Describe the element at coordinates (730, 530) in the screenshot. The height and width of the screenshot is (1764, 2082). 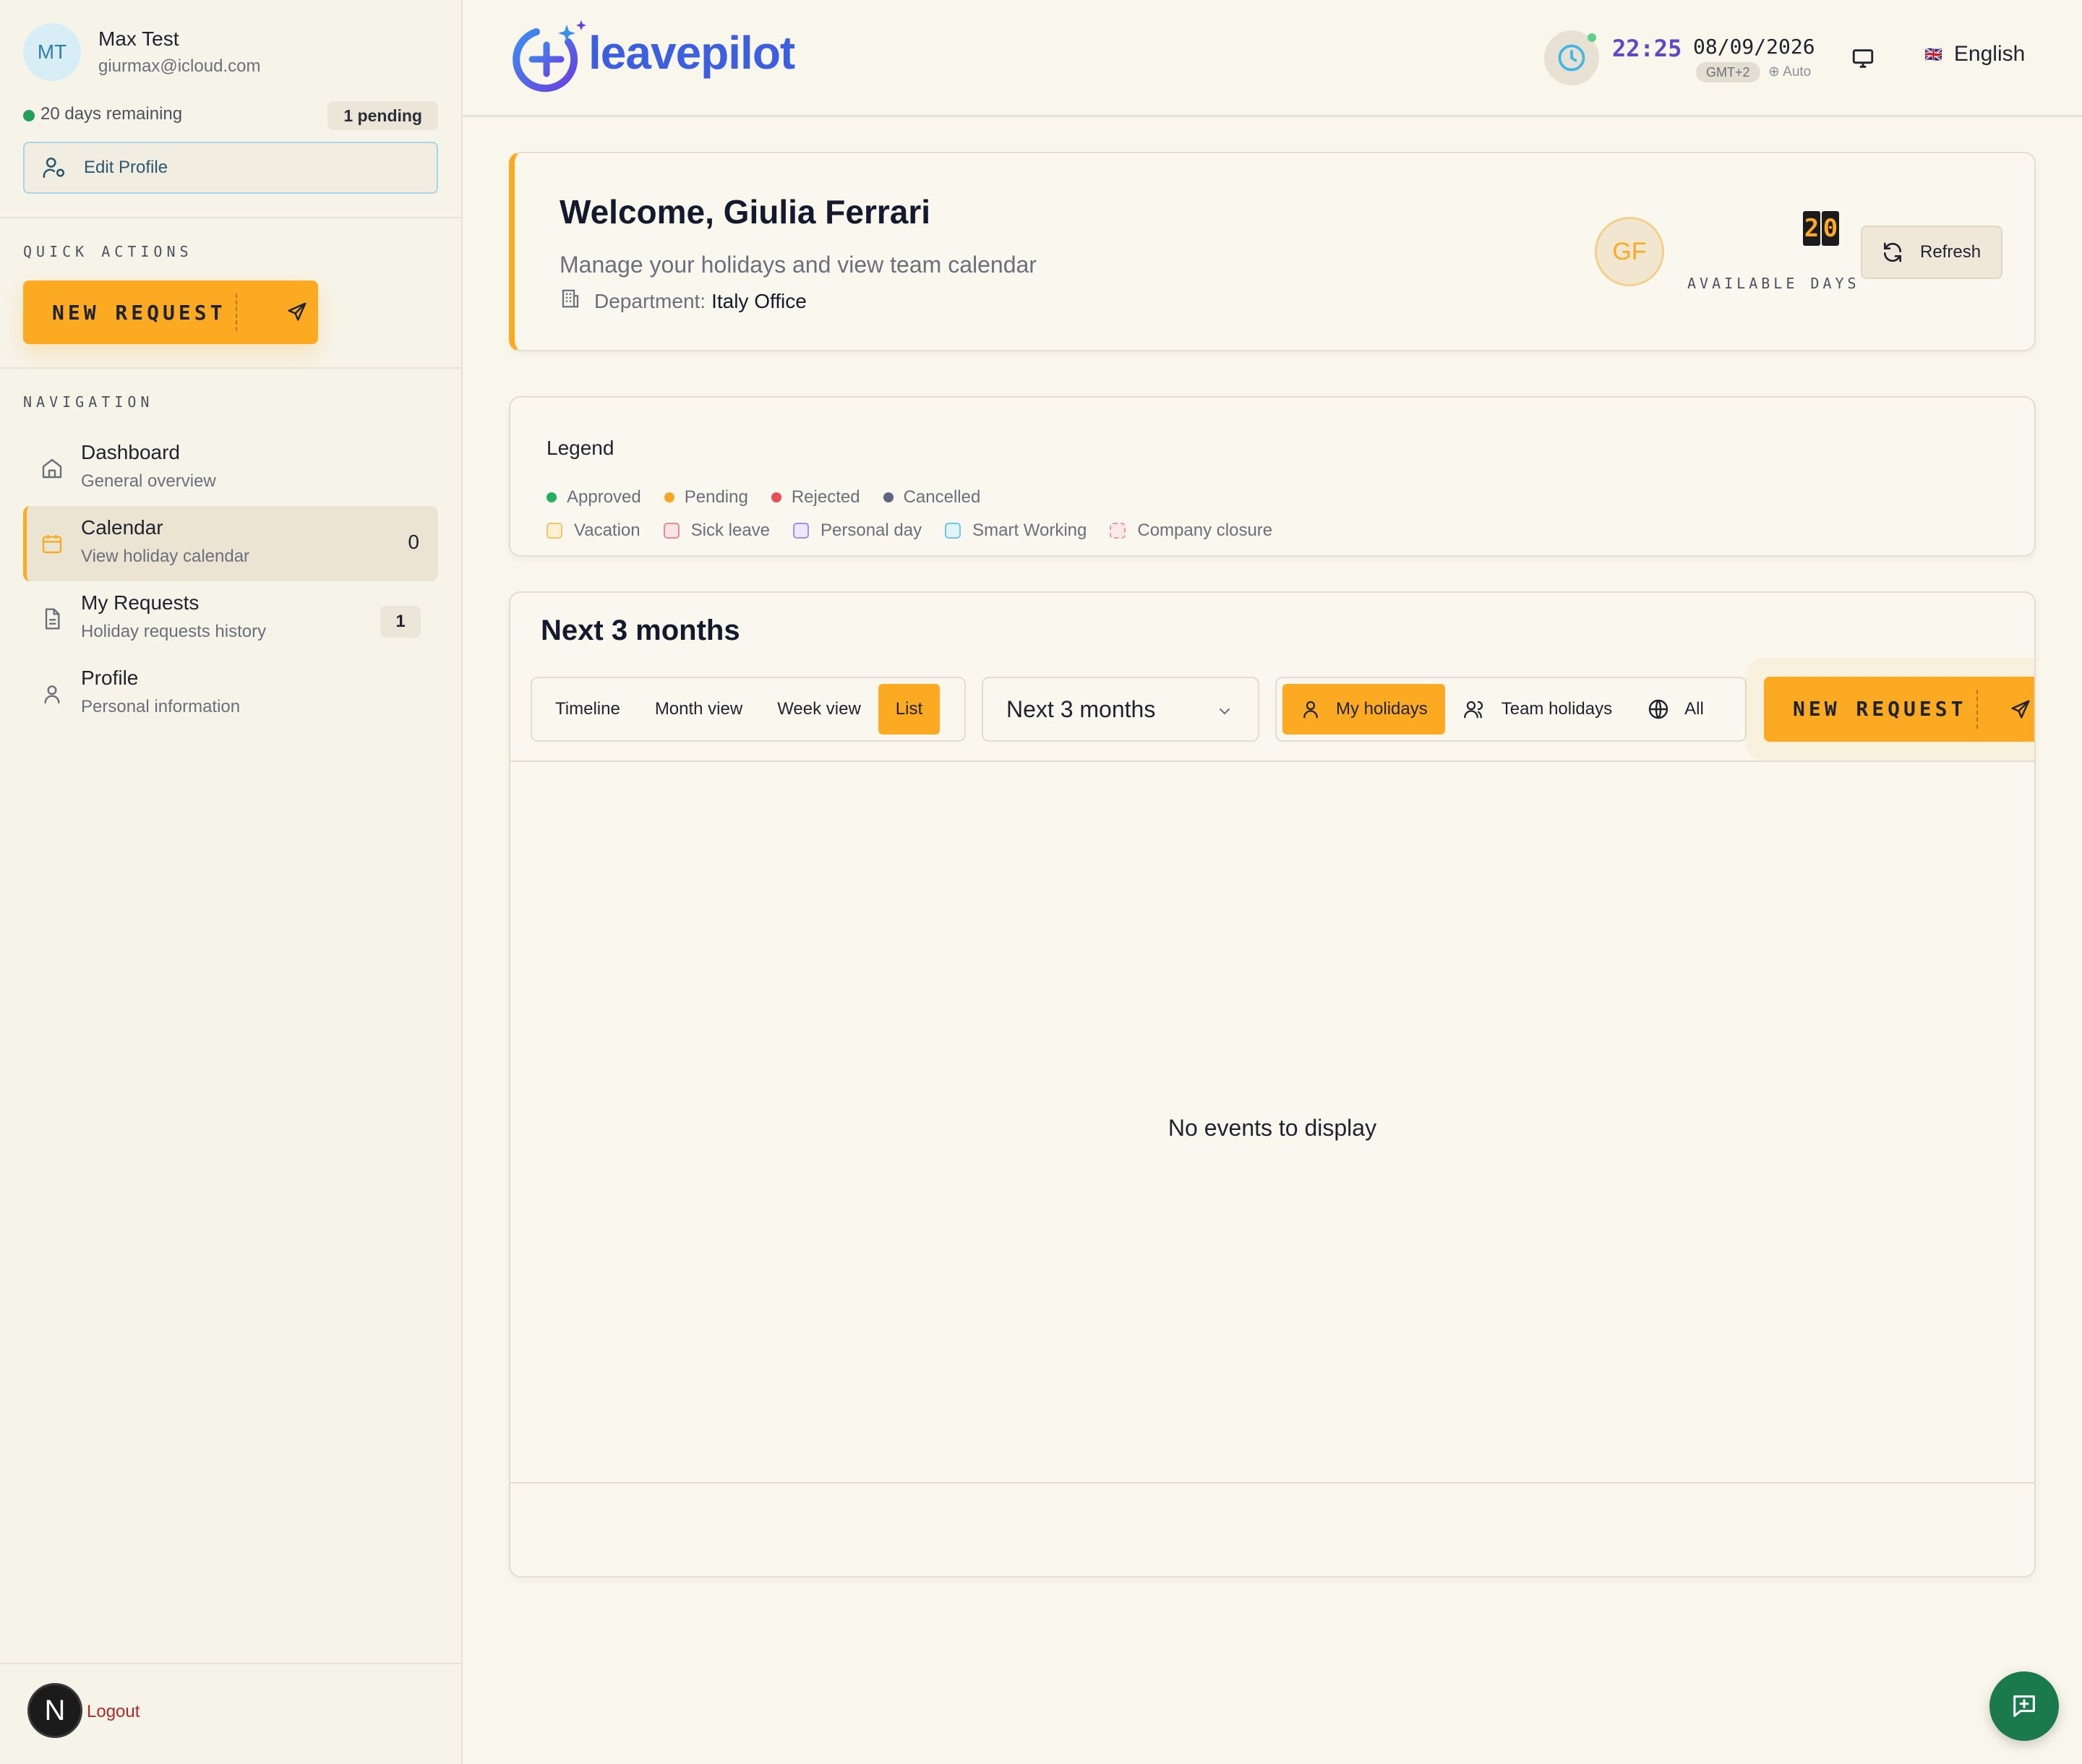
I see `legend-label: Sick leave` at that location.